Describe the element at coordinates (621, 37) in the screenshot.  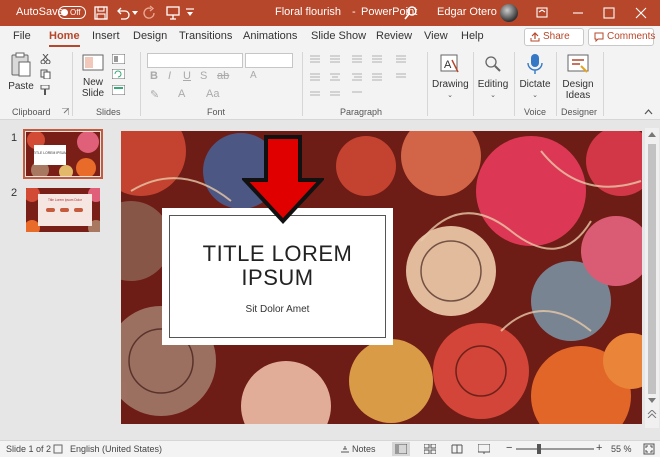
I see `comments-button: Comments` at that location.